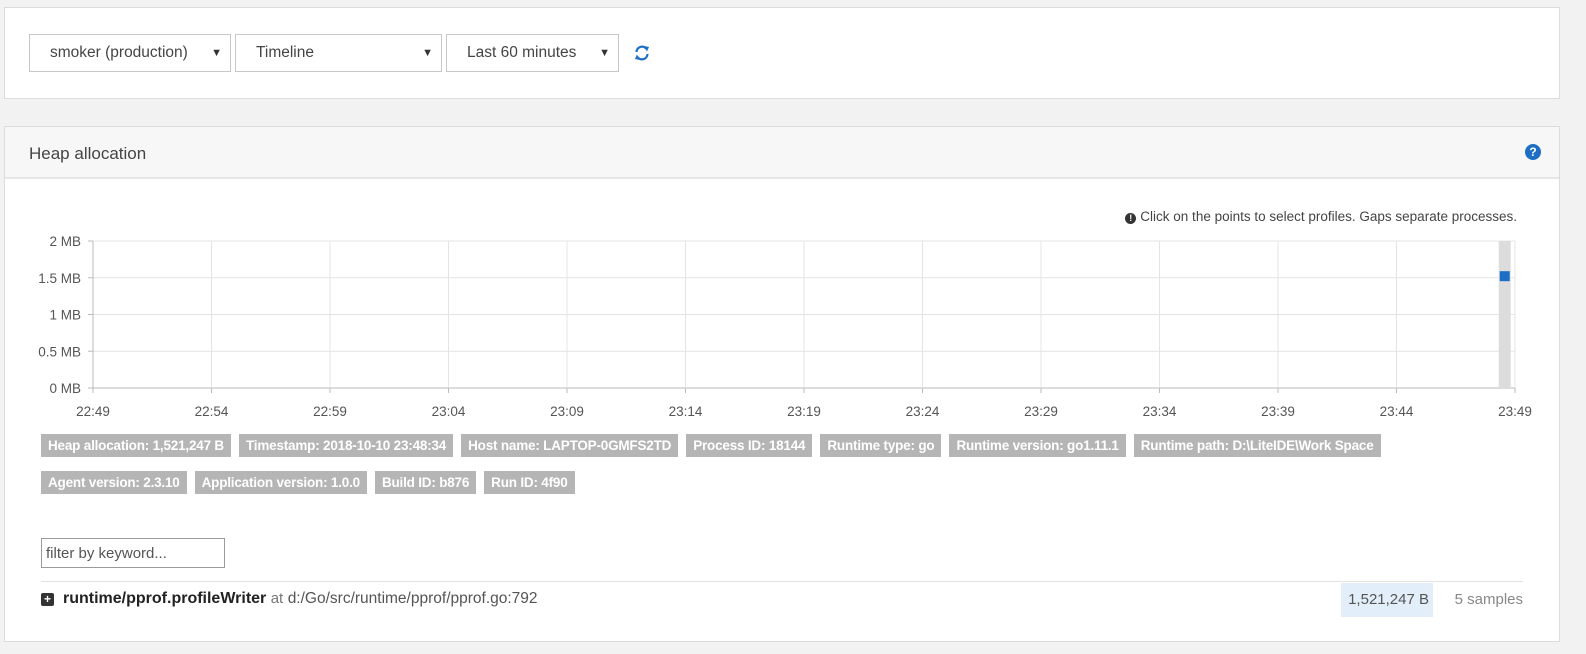  What do you see at coordinates (330, 410) in the screenshot?
I see `x-tick-label: 22:59` at bounding box center [330, 410].